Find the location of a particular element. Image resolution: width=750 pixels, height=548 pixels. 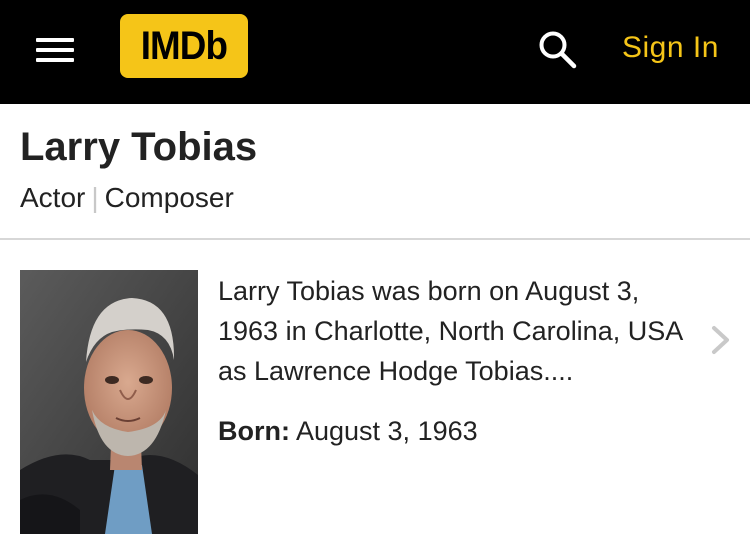

search-icon is located at coordinates (558, 50).